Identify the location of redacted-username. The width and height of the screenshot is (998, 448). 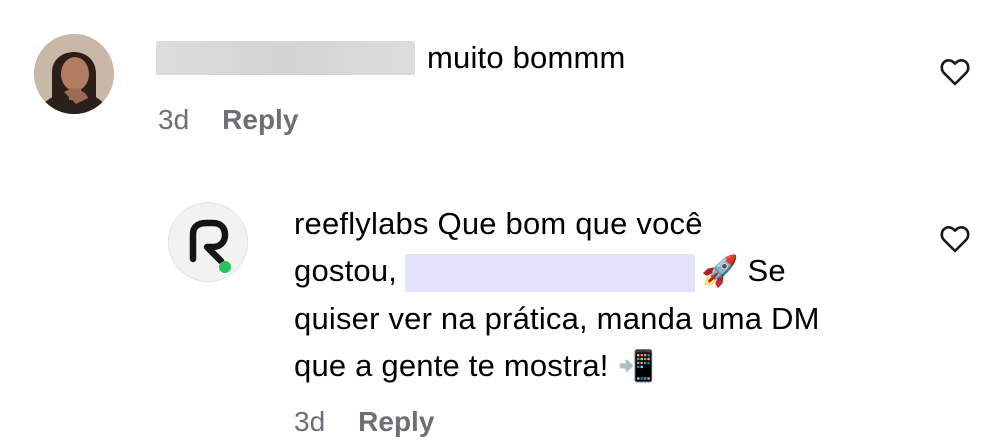
(285, 58).